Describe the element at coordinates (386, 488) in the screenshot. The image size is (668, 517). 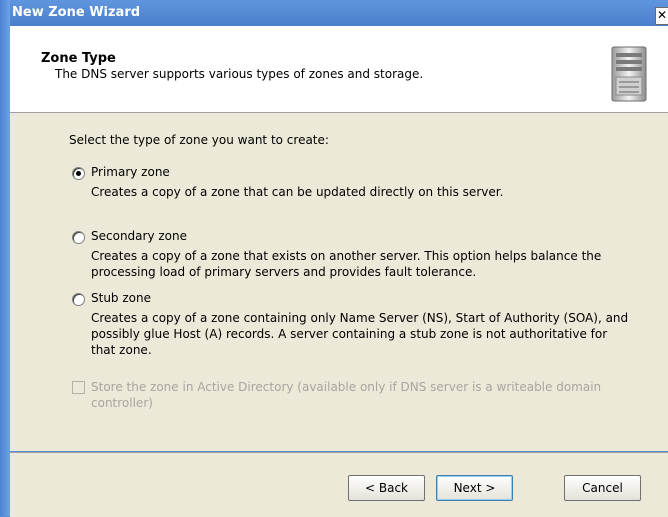
I see `back-button: < Back` at that location.